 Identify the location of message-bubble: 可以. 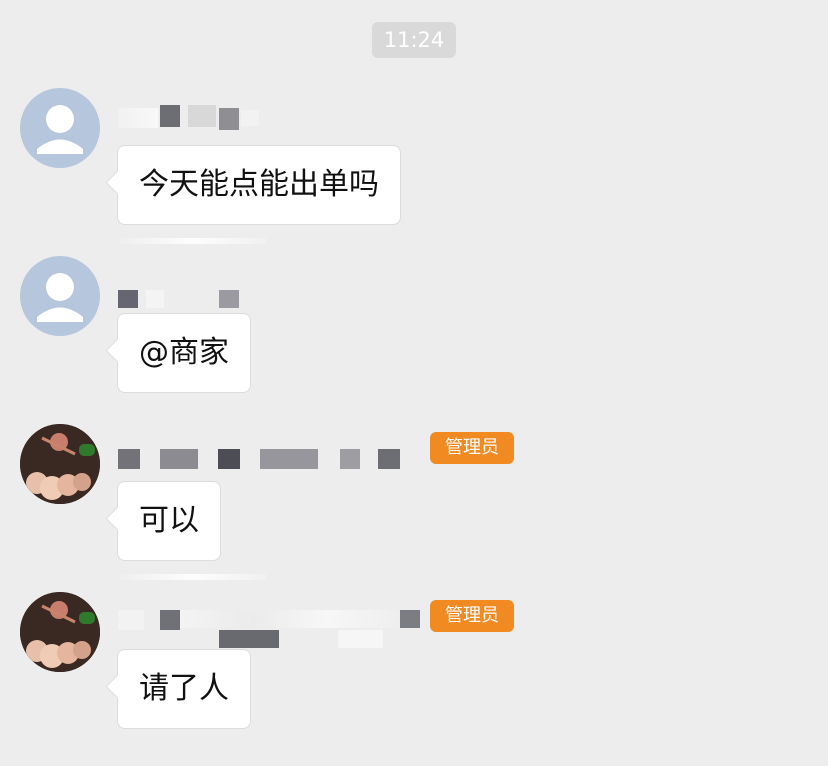
(169, 521).